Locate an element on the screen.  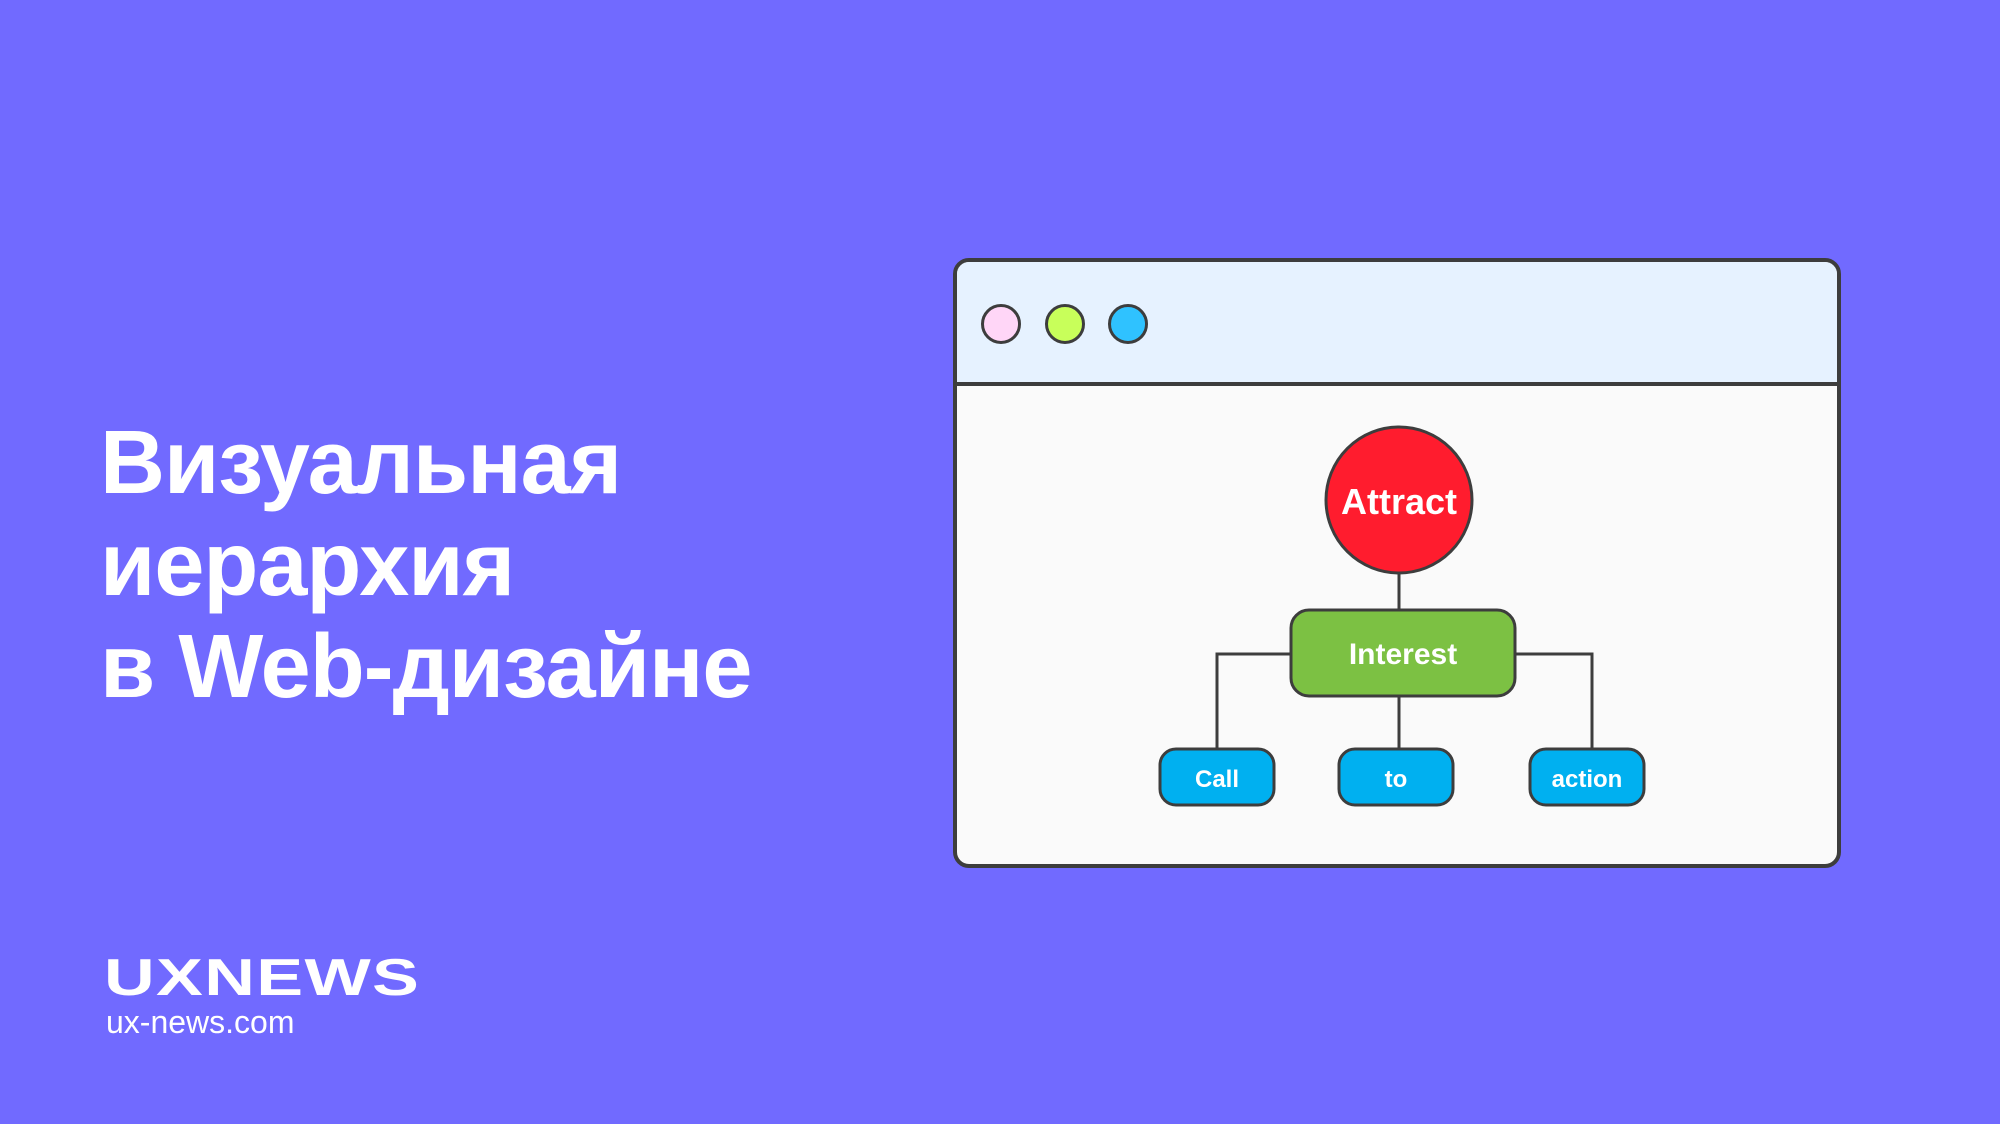
action-label: action is located at coordinates (1587, 779).